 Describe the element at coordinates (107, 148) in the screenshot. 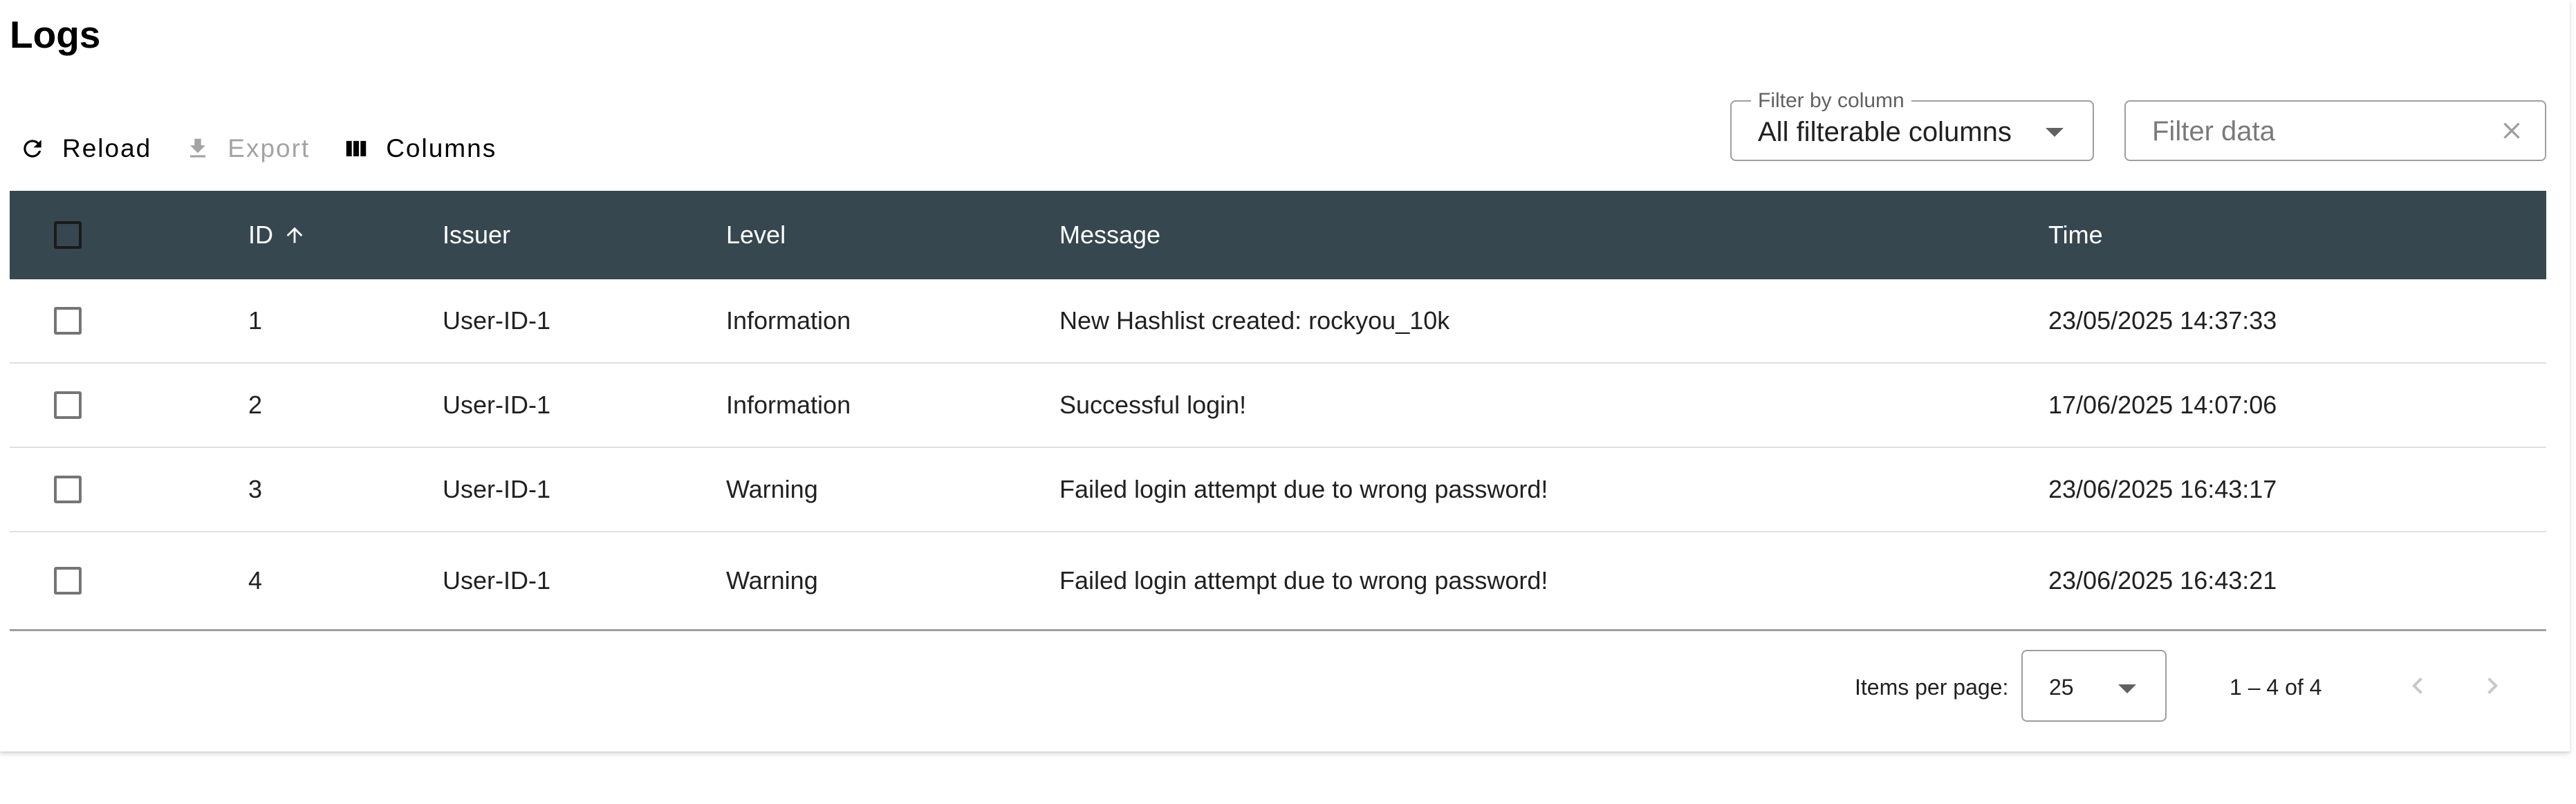

I see `reload-label: Reload` at that location.